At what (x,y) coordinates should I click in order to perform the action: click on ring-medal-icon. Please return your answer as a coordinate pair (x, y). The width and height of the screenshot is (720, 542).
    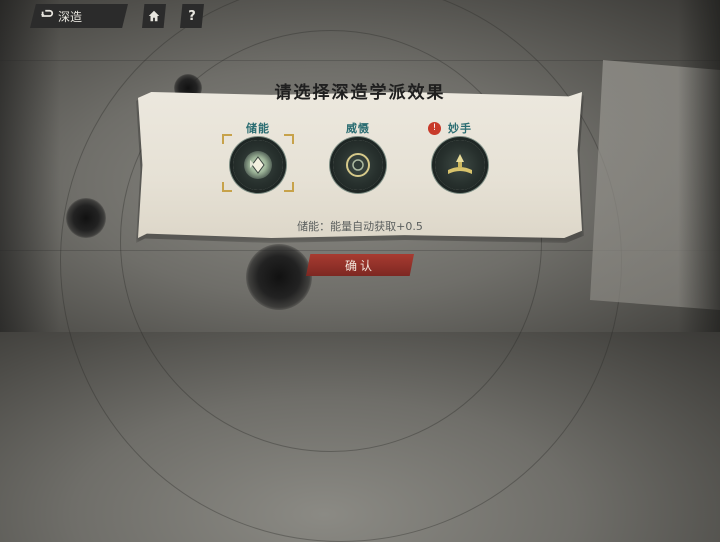
    Looking at the image, I should click on (358, 165).